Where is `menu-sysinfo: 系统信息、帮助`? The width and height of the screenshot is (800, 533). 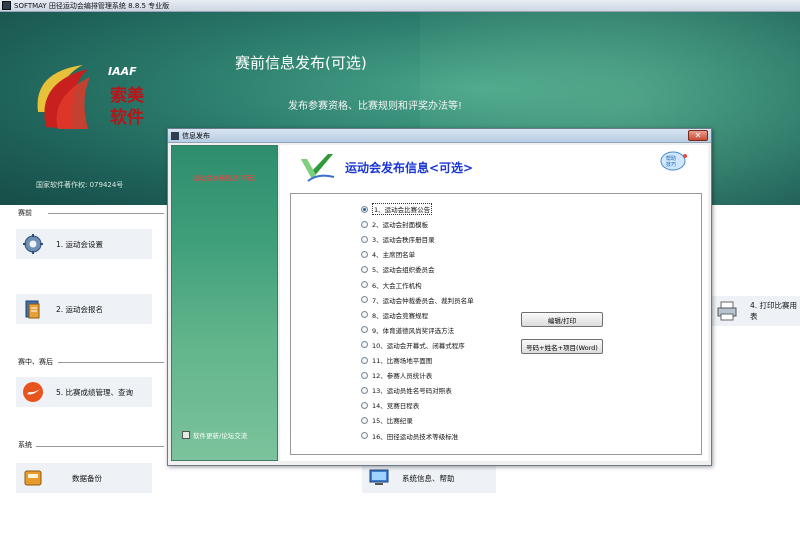
menu-sysinfo: 系统信息、帮助 is located at coordinates (429, 478).